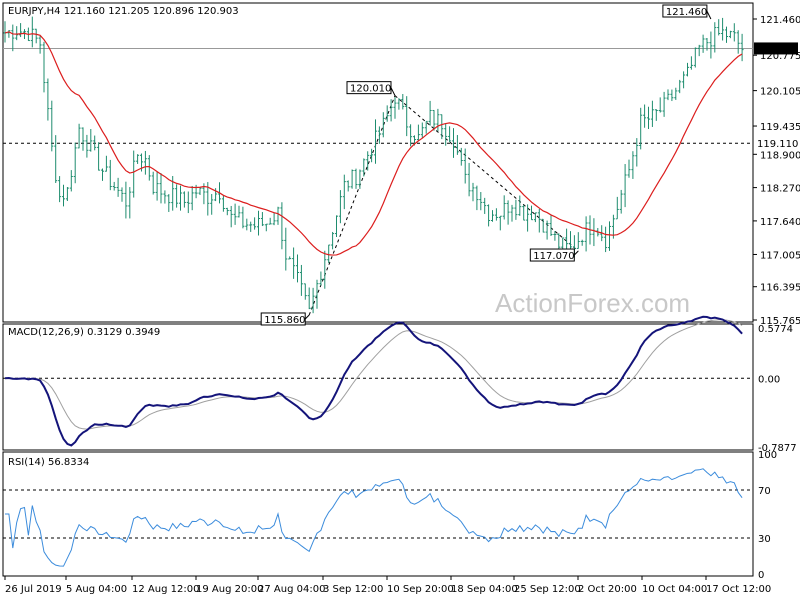 Image resolution: width=800 pixels, height=600 pixels. What do you see at coordinates (165, 589) in the screenshot?
I see `x-tick-label: 12 Aug 12:00` at bounding box center [165, 589].